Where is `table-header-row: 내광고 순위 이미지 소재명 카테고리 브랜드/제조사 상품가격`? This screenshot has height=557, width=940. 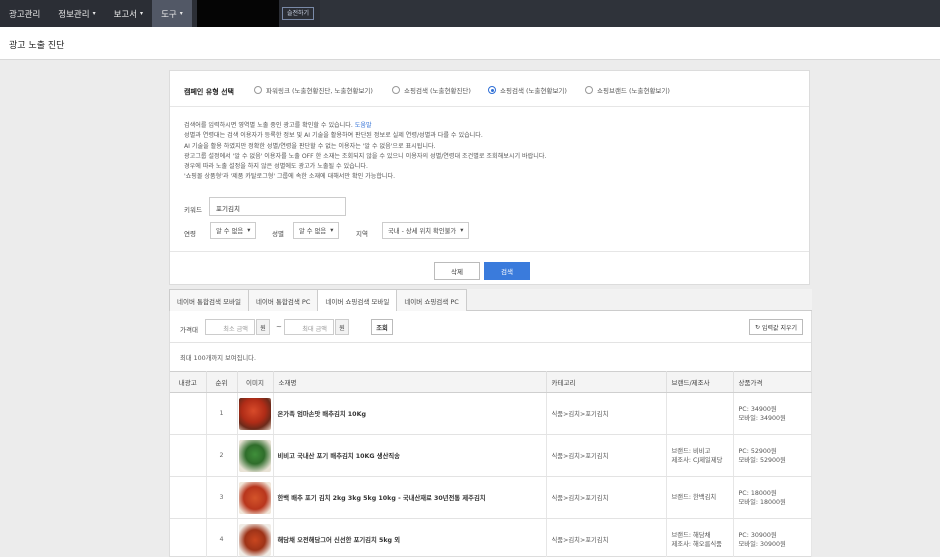
table-header-row: 내광고 순위 이미지 소재명 카테고리 브랜드/제조사 상품가격 is located at coordinates (491, 382).